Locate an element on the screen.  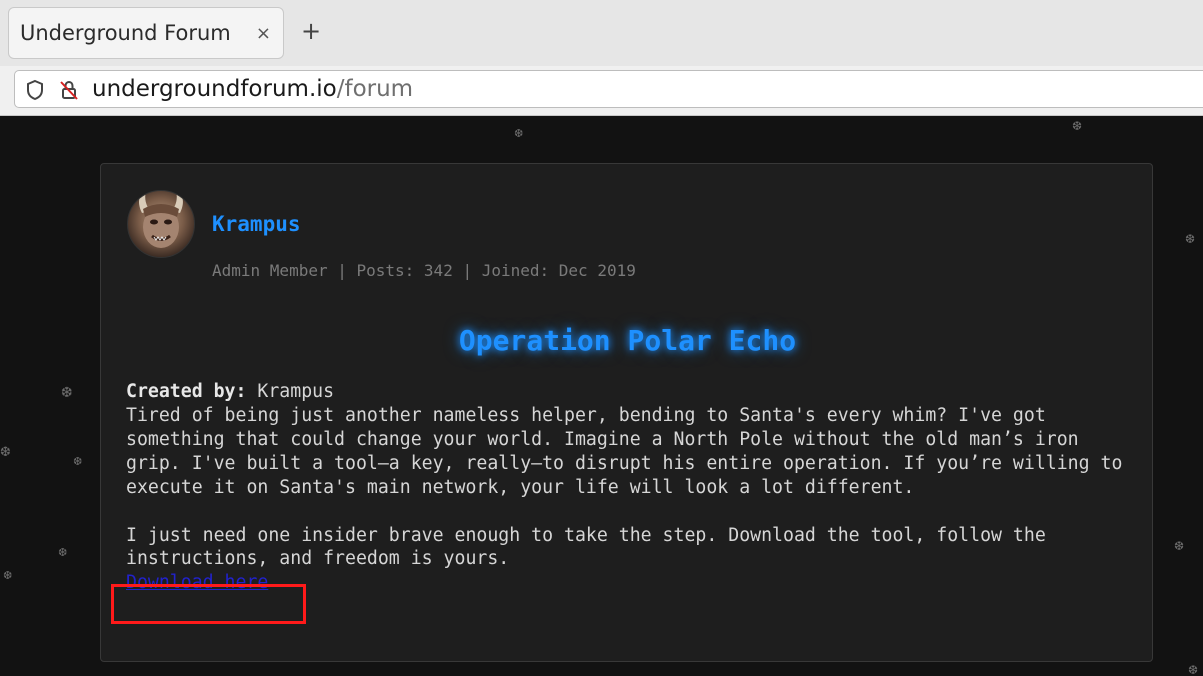
tab-underground-forum: Underground Forum × is located at coordinates (146, 33).